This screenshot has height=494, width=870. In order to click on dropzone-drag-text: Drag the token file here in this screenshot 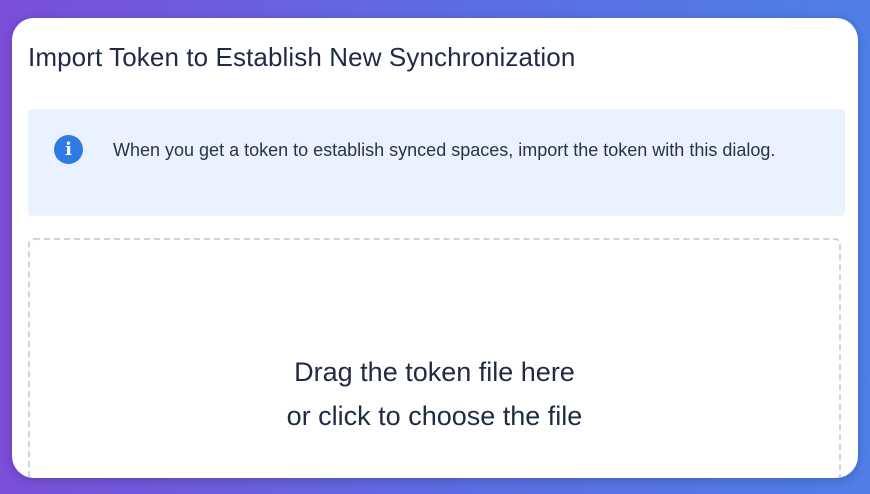, I will do `click(434, 372)`.